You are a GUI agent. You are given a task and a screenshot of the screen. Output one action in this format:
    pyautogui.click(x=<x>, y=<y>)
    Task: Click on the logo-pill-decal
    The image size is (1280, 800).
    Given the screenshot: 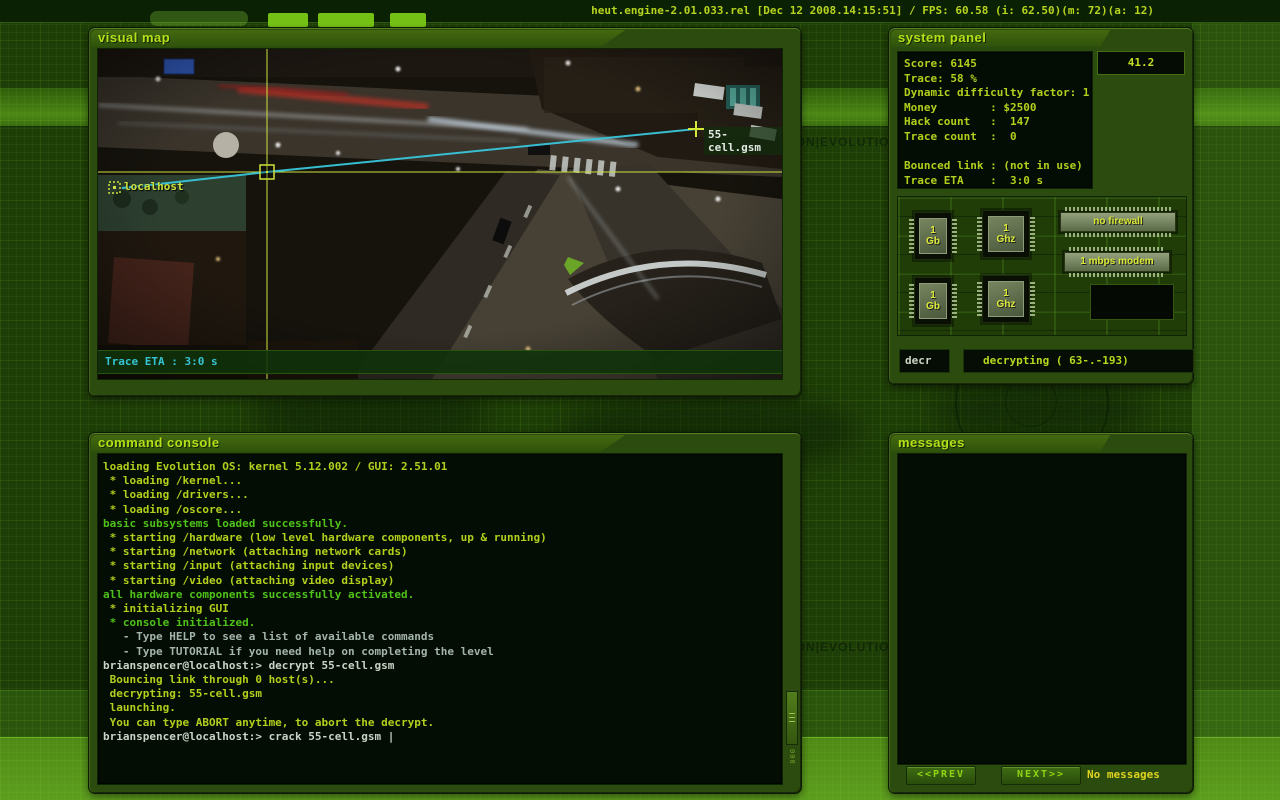 What is the action you would take?
    pyautogui.click(x=199, y=18)
    